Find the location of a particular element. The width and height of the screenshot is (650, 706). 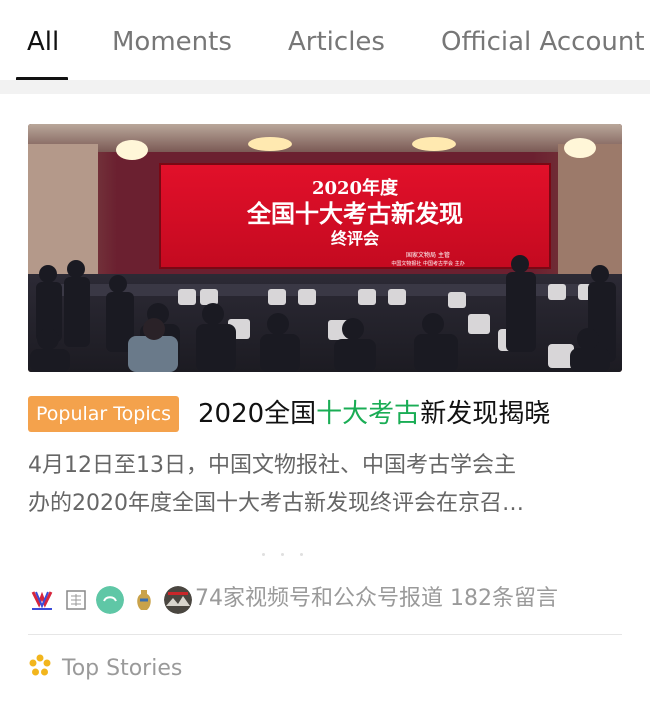

top-stories-flower-icon is located at coordinates (40, 668).